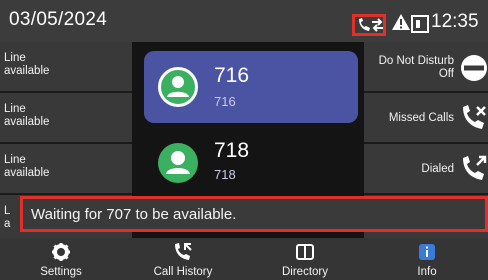  What do you see at coordinates (474, 120) in the screenshot?
I see `missed-calls-icon` at bounding box center [474, 120].